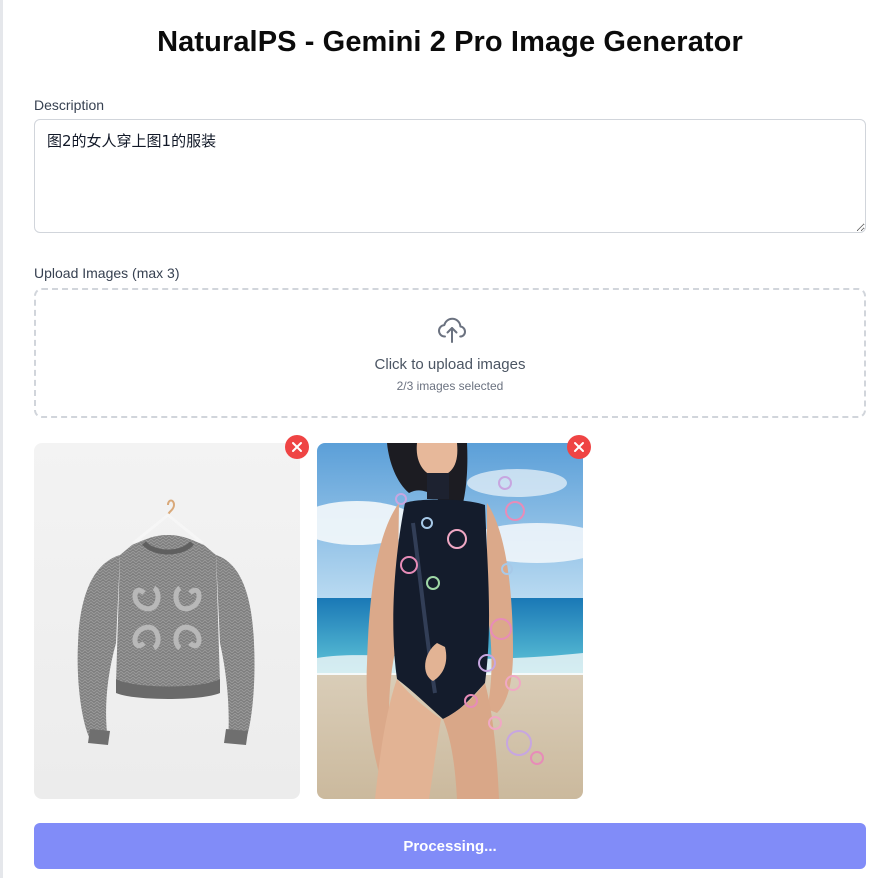  What do you see at coordinates (1, 439) in the screenshot?
I see `page-left-border` at bounding box center [1, 439].